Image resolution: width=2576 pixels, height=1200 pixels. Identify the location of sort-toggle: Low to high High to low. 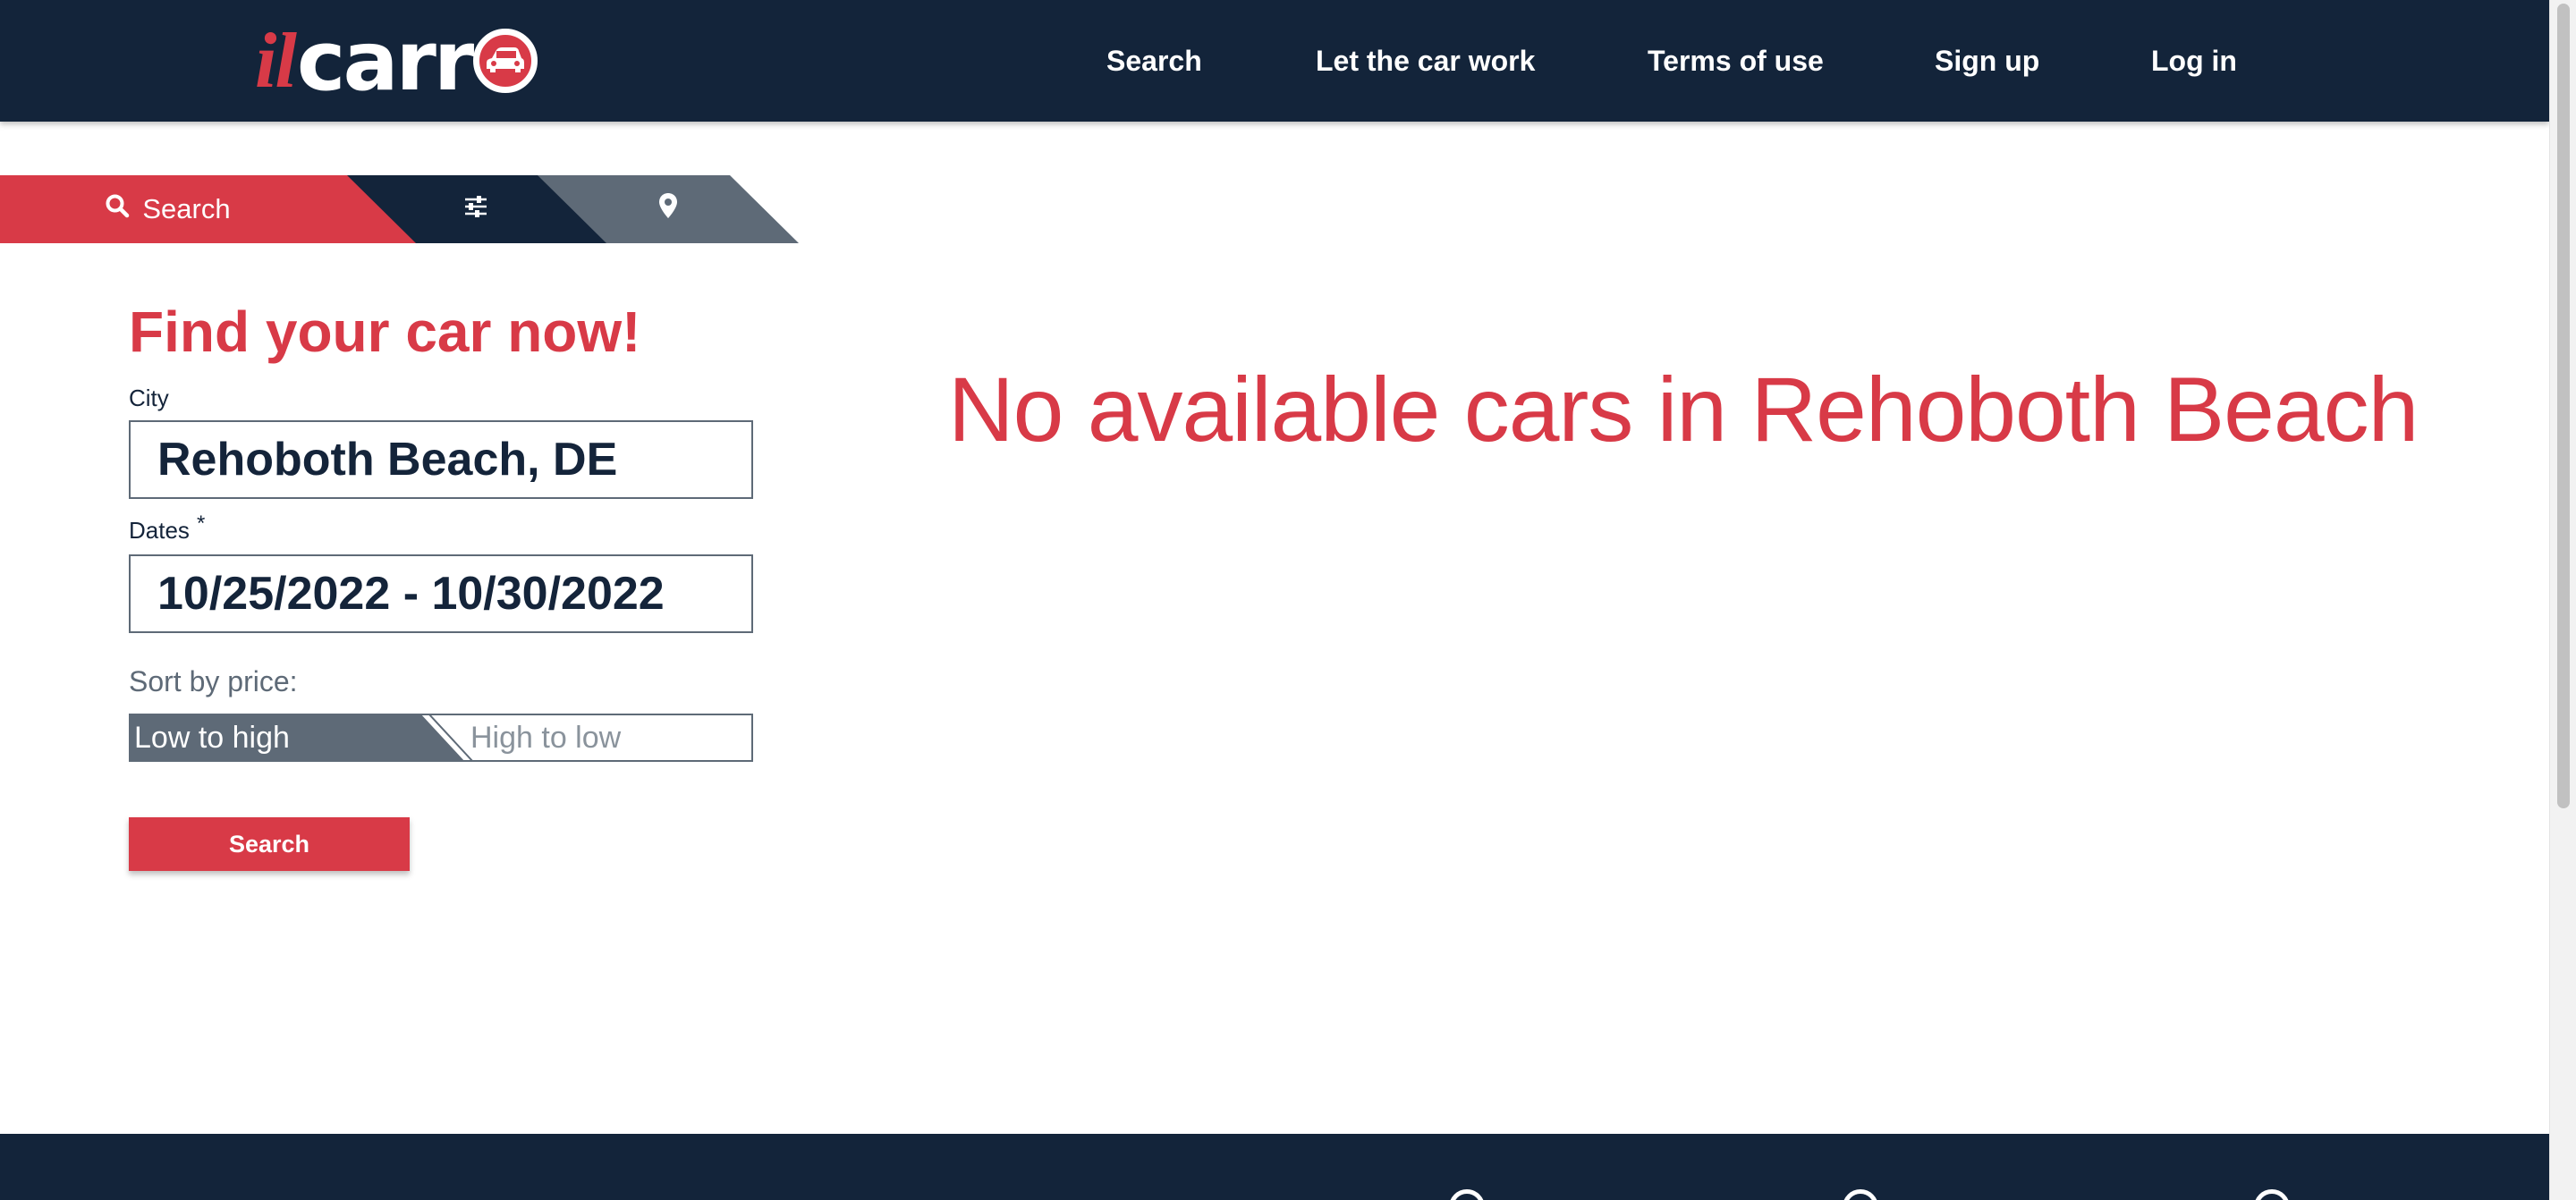
(441, 738).